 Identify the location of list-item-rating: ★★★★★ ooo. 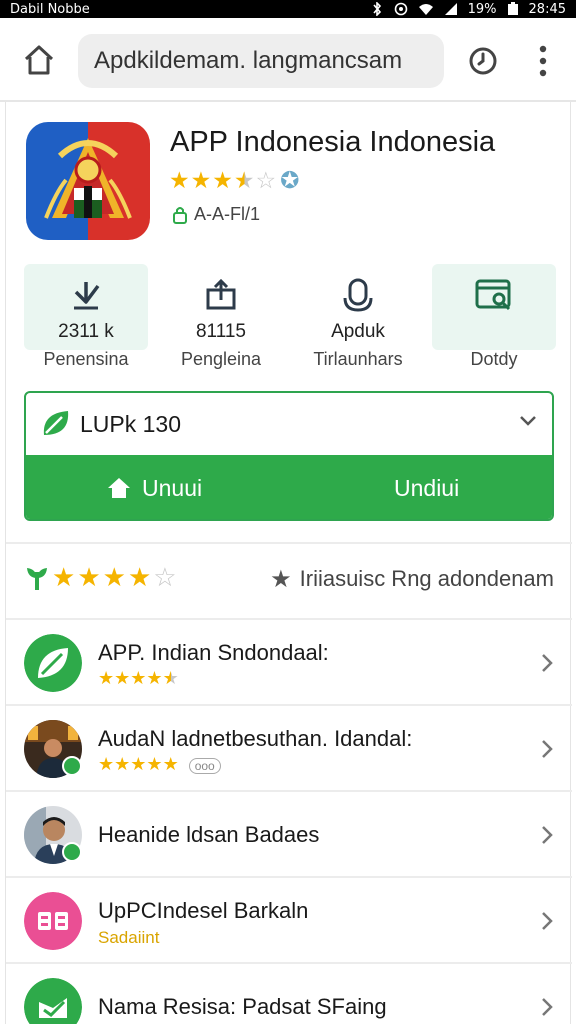
(159, 765).